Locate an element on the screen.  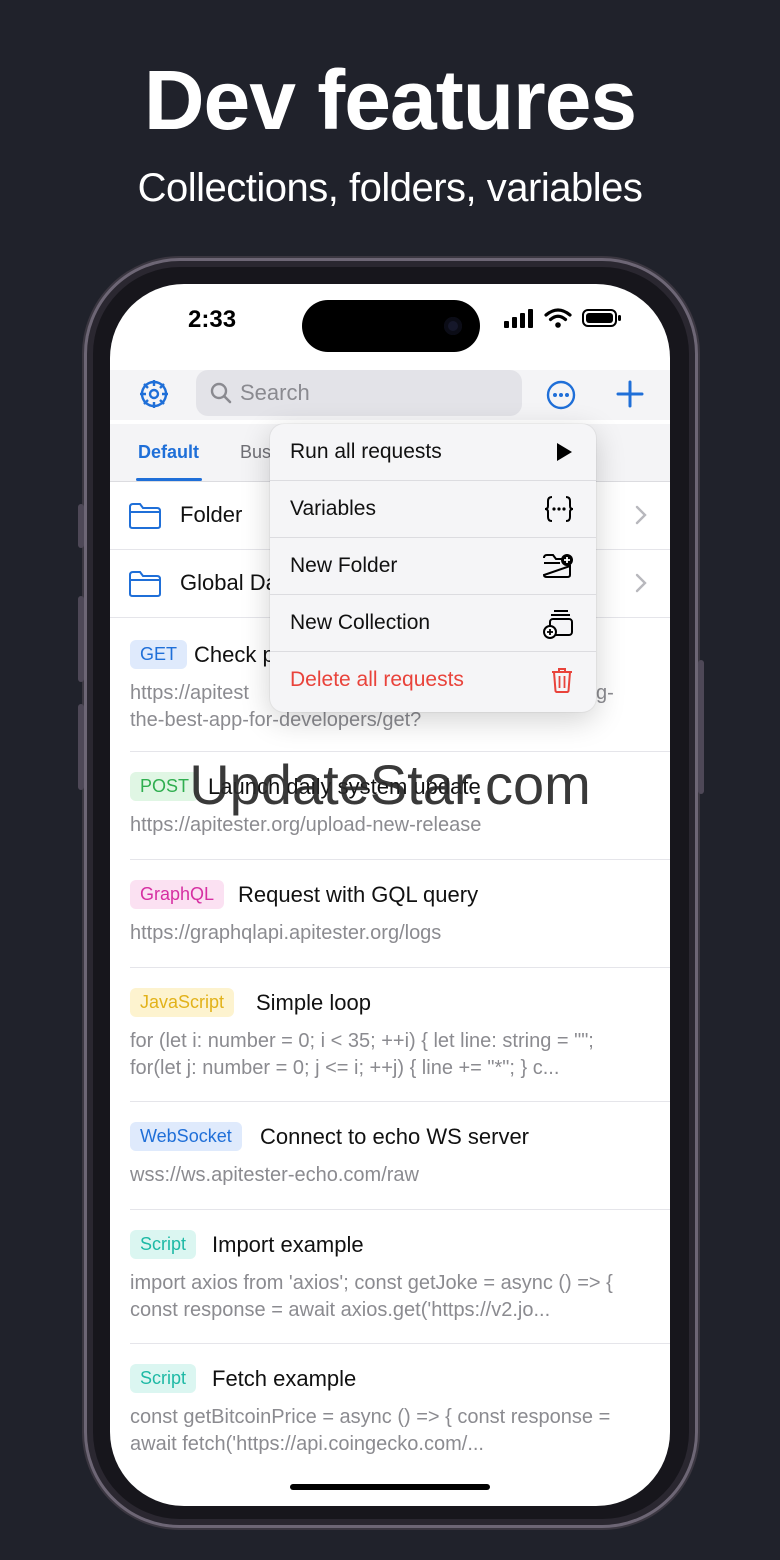
headline: Dev features is located at coordinates (390, 100).